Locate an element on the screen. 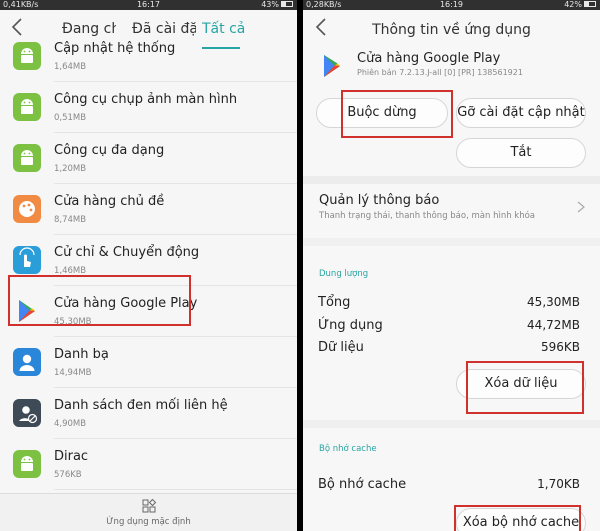 The width and height of the screenshot is (600, 531). palette-icon is located at coordinates (27, 209).